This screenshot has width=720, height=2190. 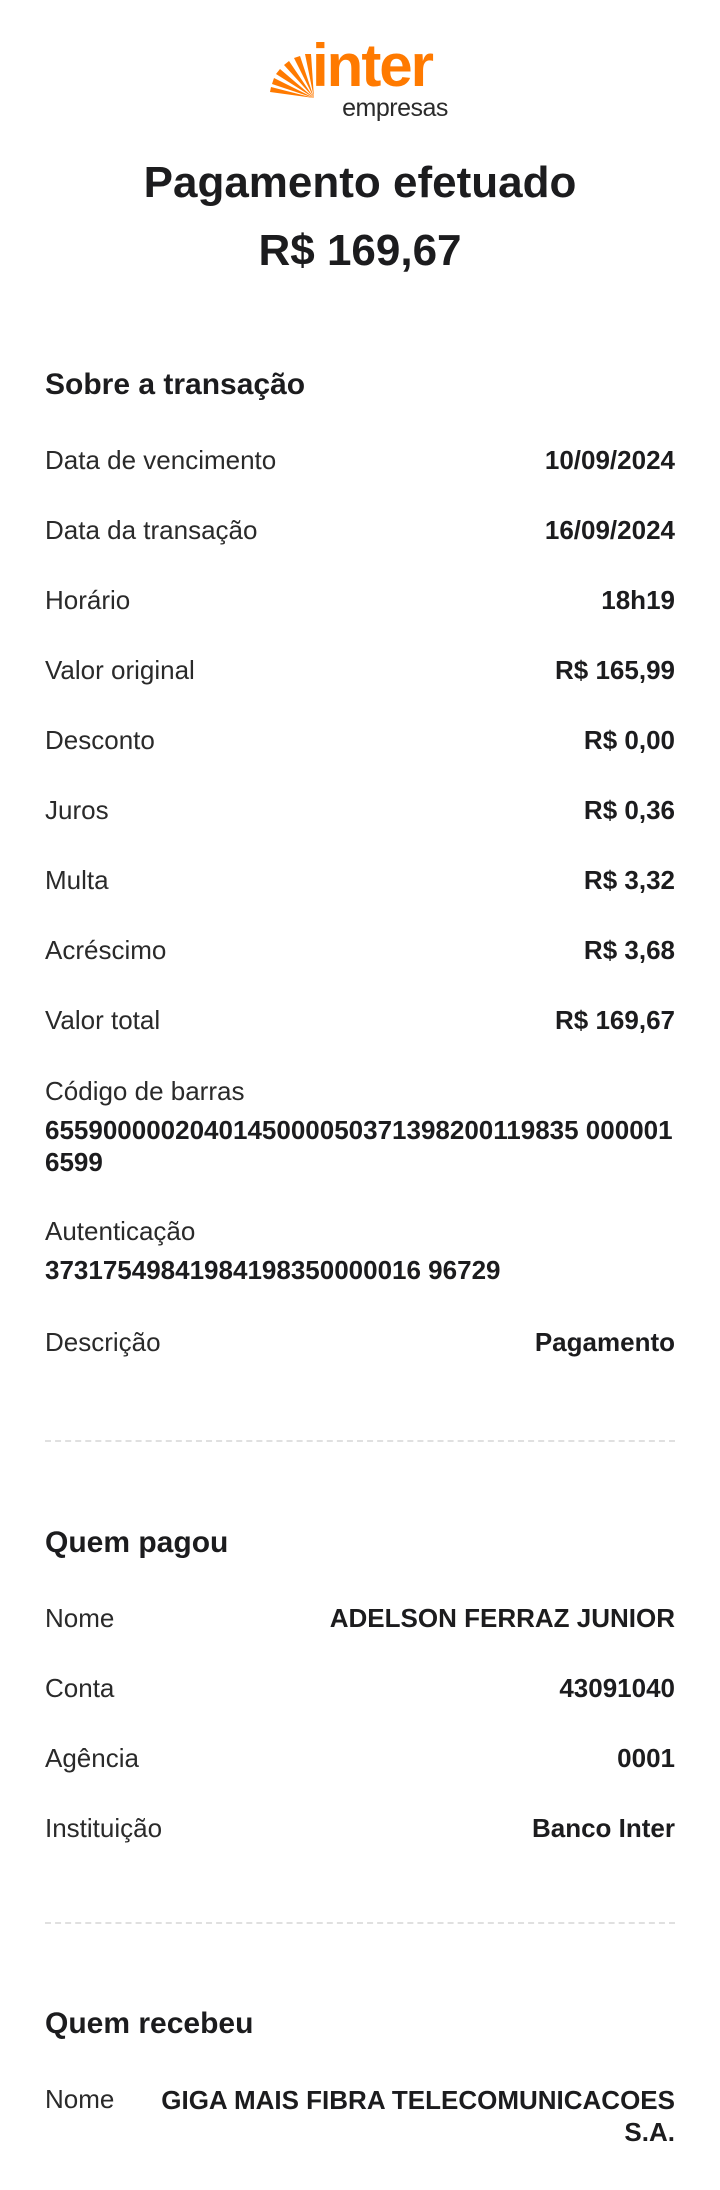 What do you see at coordinates (103, 1020) in the screenshot?
I see `row-label-total-value: Valor total` at bounding box center [103, 1020].